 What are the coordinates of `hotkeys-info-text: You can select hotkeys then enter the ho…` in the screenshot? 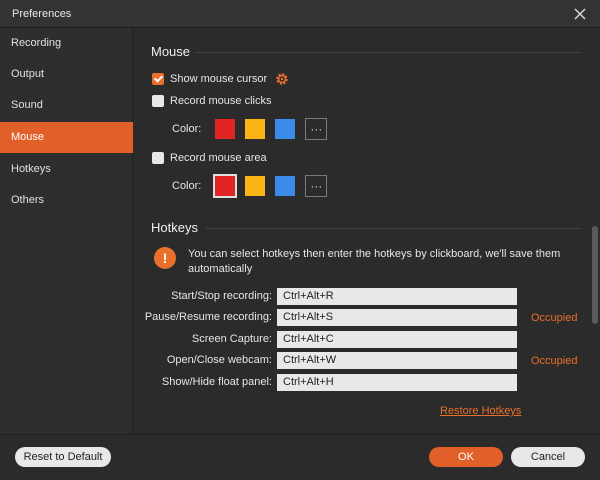 It's located at (374, 261).